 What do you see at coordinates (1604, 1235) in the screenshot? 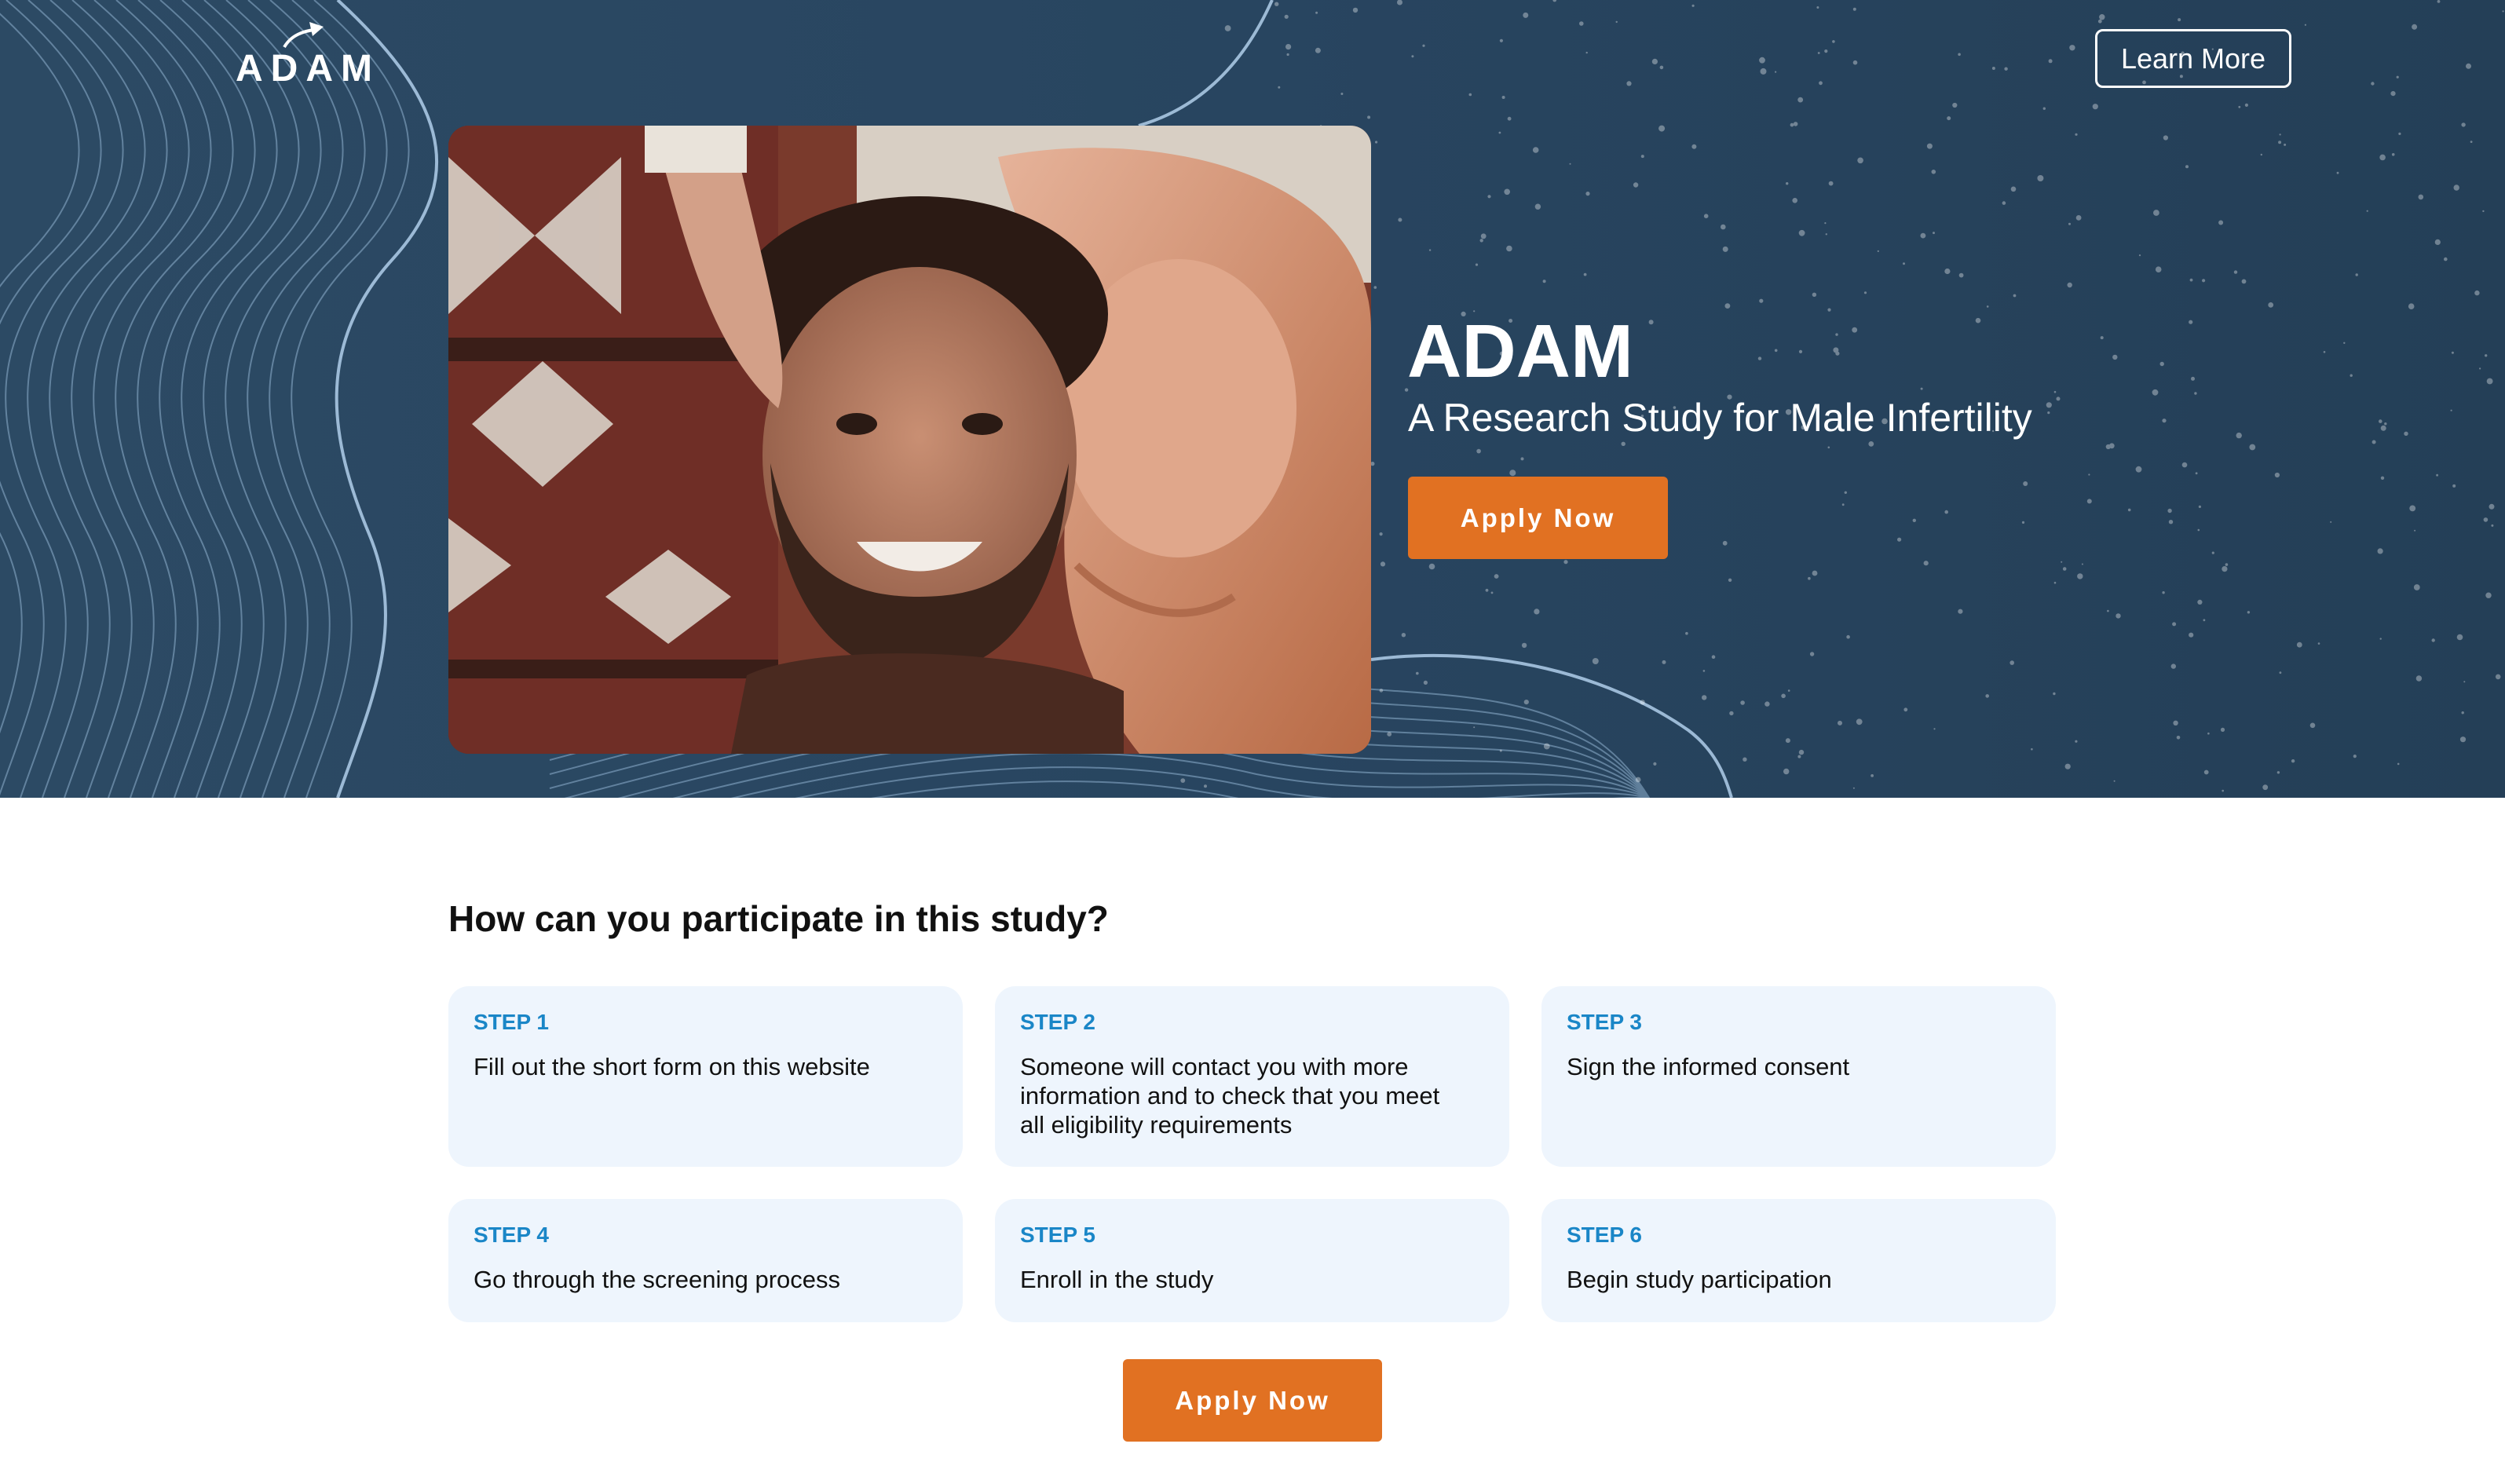
I see `step-label: STEP 6` at bounding box center [1604, 1235].